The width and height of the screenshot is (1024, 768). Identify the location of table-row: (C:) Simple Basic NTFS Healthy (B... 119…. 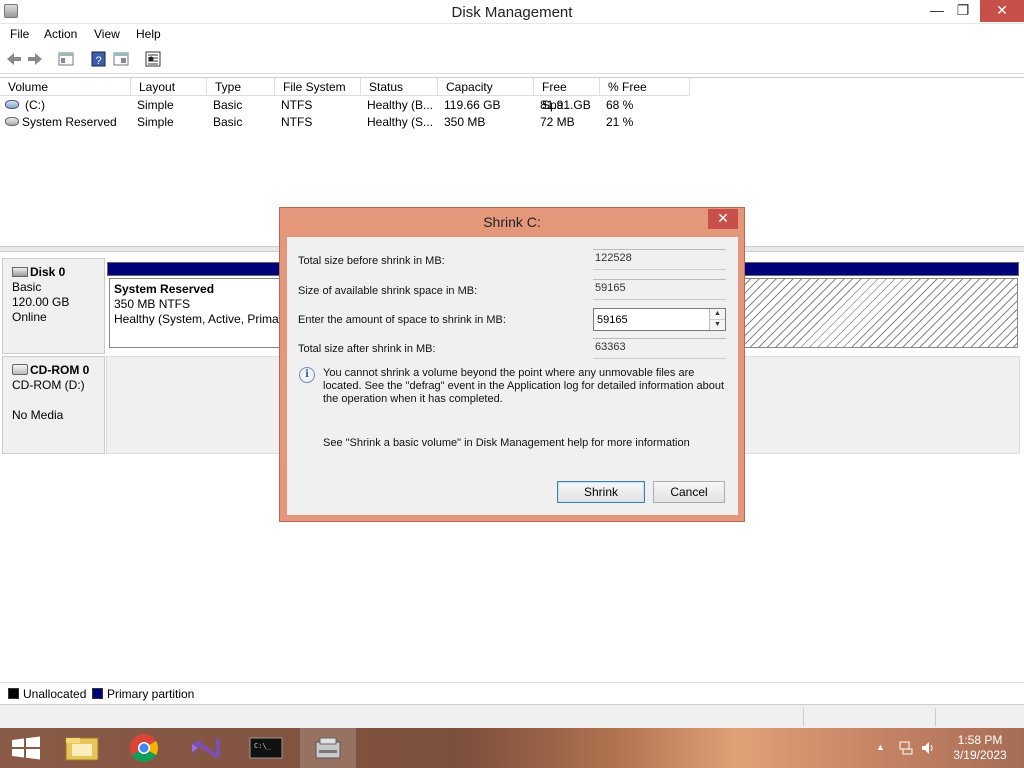
(350, 105).